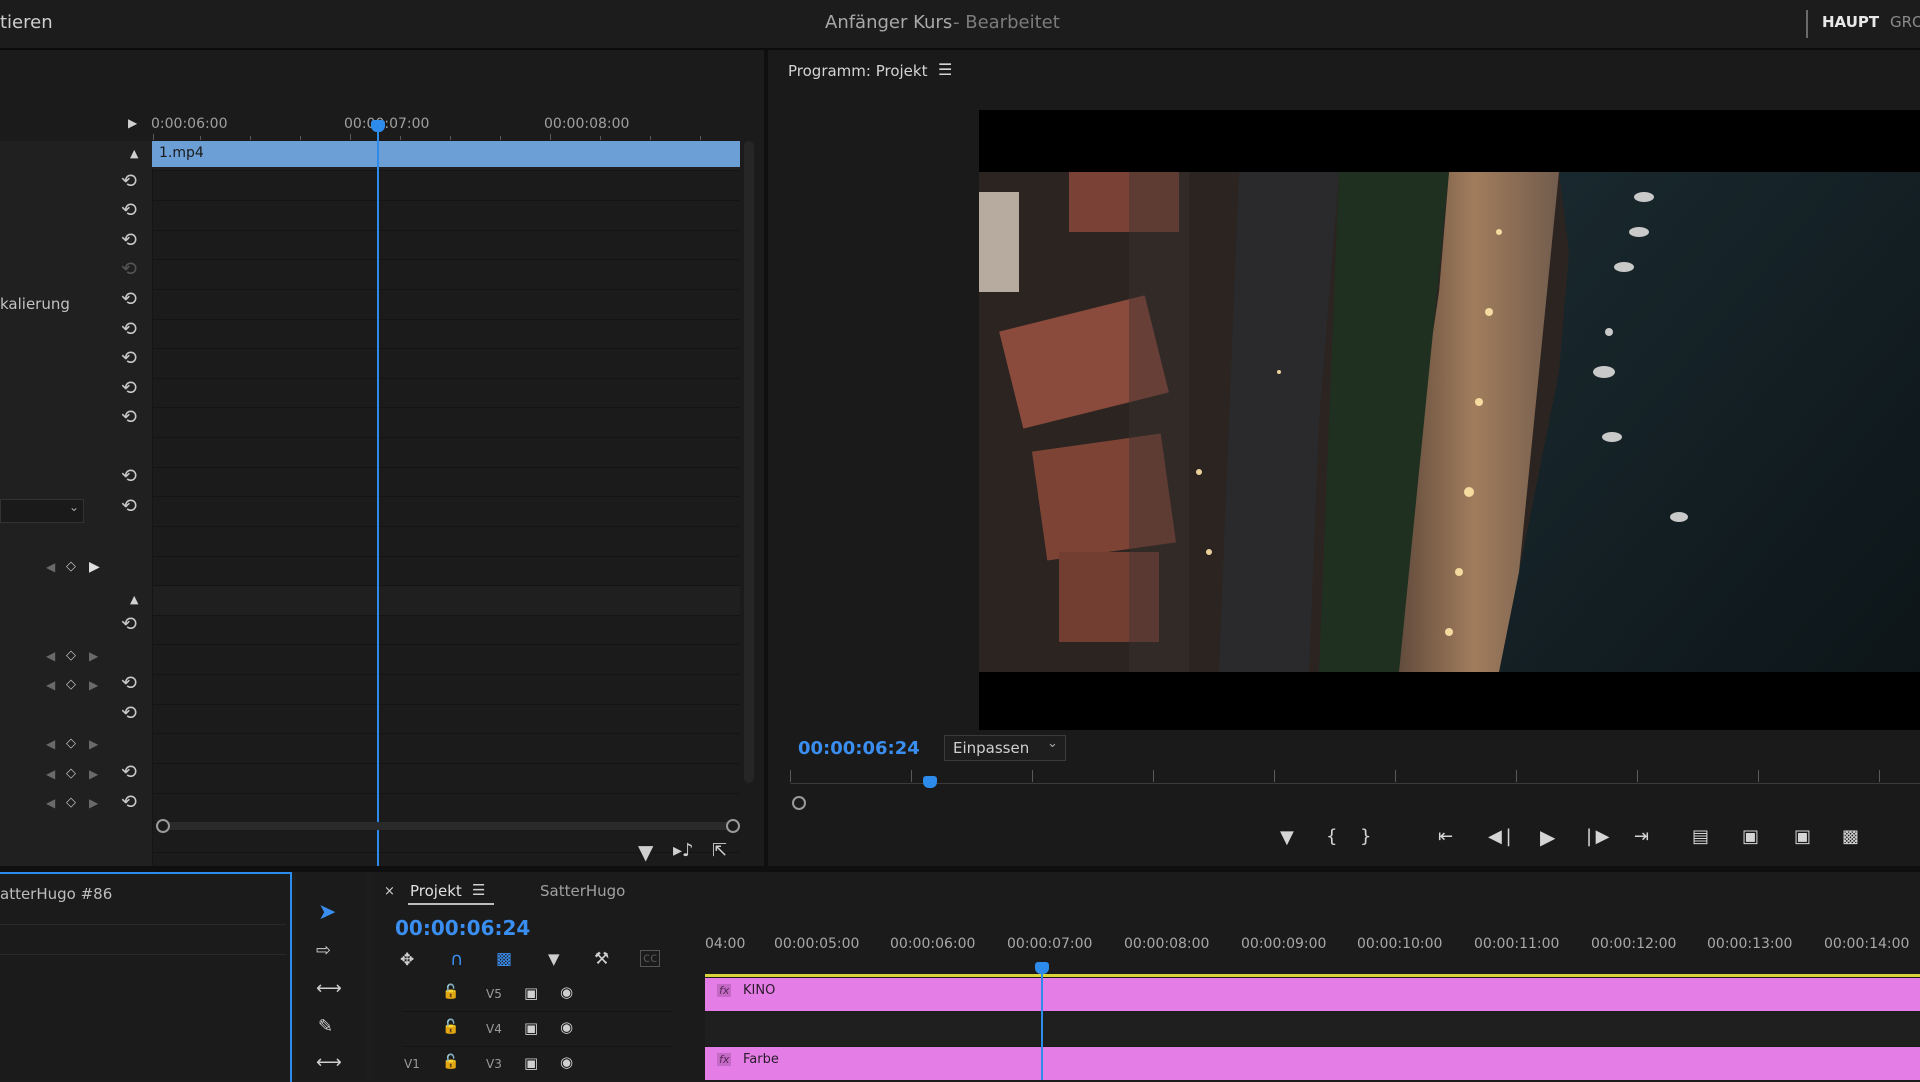 This screenshot has width=1920, height=1082. What do you see at coordinates (378, 496) in the screenshot?
I see `effect-playhead` at bounding box center [378, 496].